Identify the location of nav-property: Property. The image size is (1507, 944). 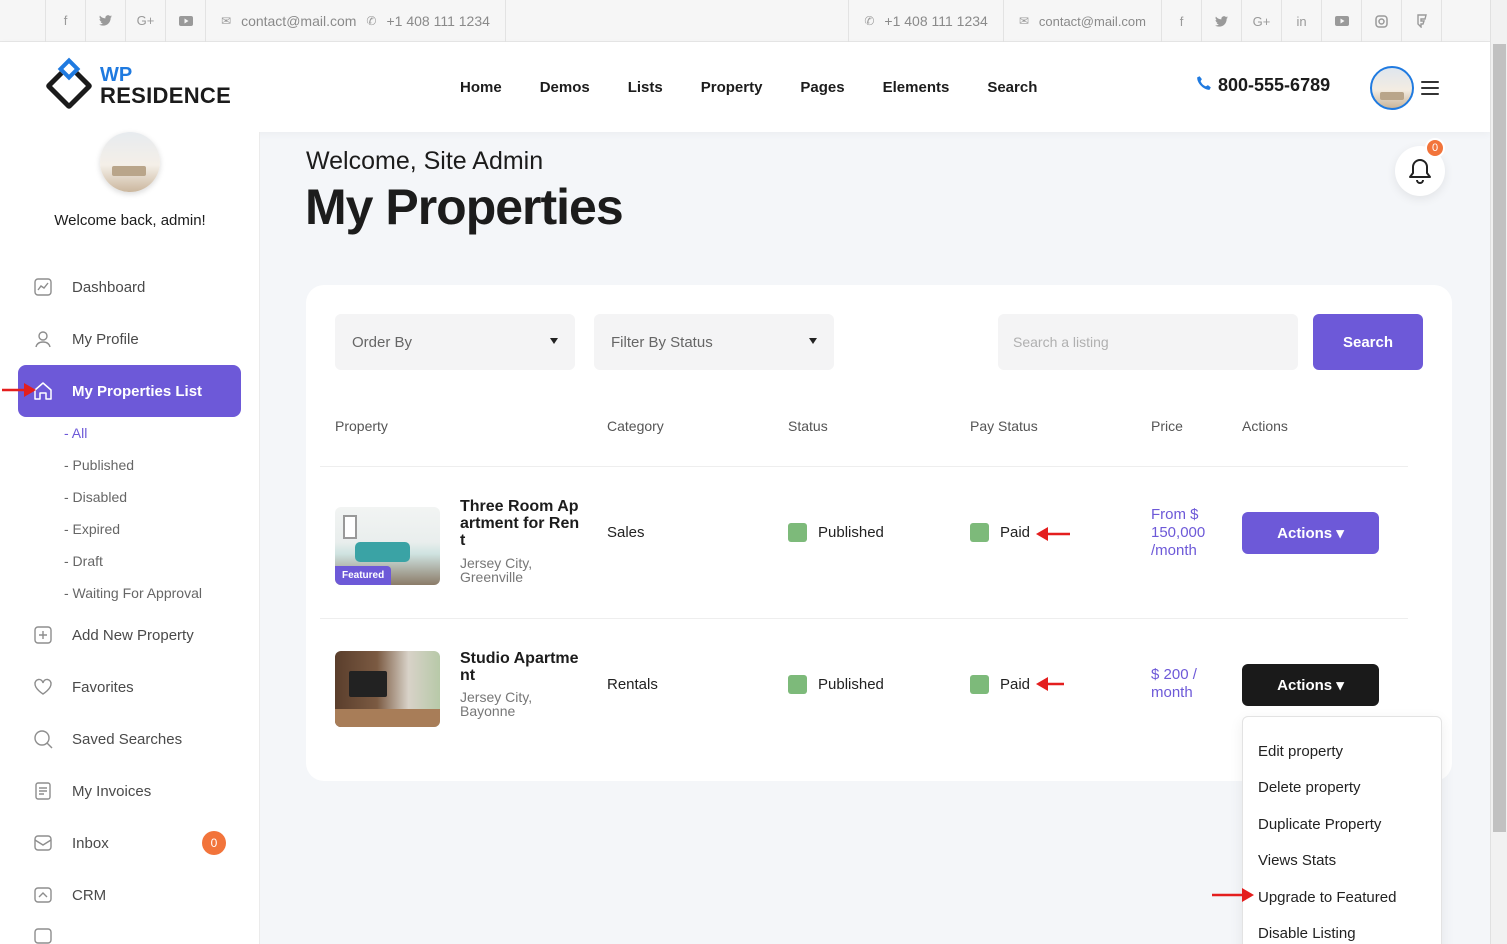
(732, 87).